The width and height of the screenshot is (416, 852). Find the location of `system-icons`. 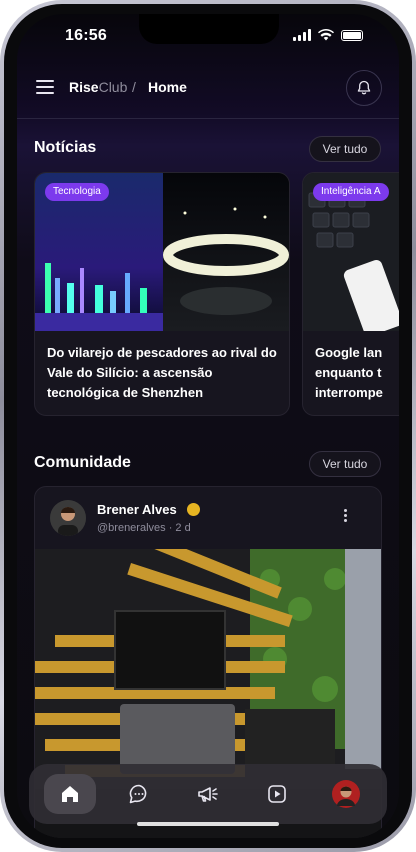

system-icons is located at coordinates (328, 35).